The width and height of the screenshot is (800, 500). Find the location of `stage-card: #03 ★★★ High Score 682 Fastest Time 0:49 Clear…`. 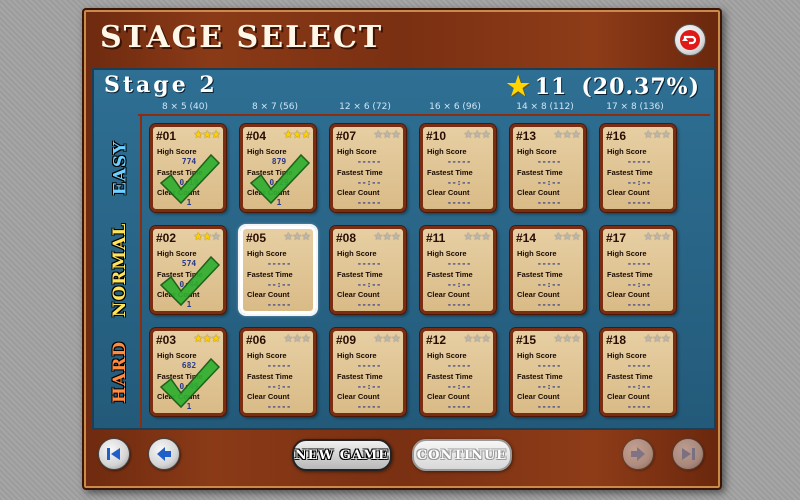

stage-card: #03 ★★★ High Score 682 Fastest Time 0:49 Clear… is located at coordinates (188, 372).